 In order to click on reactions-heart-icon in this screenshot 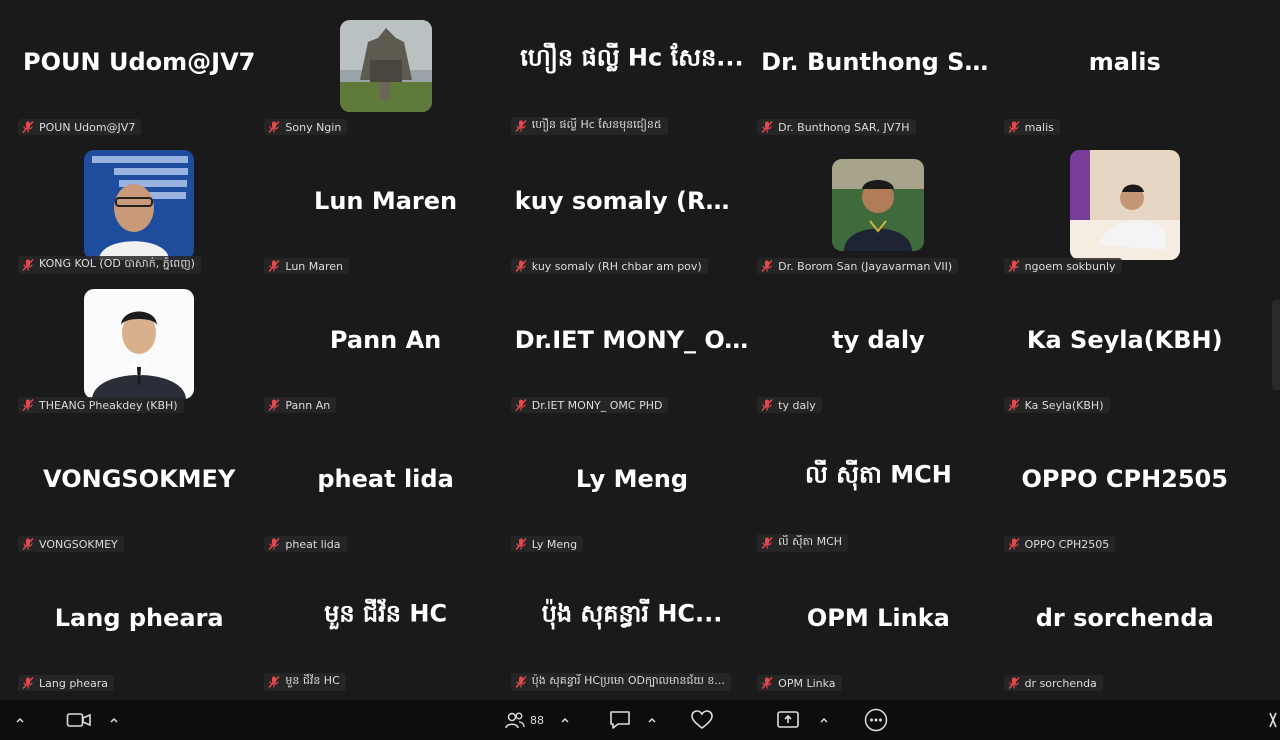, I will do `click(702, 720)`.